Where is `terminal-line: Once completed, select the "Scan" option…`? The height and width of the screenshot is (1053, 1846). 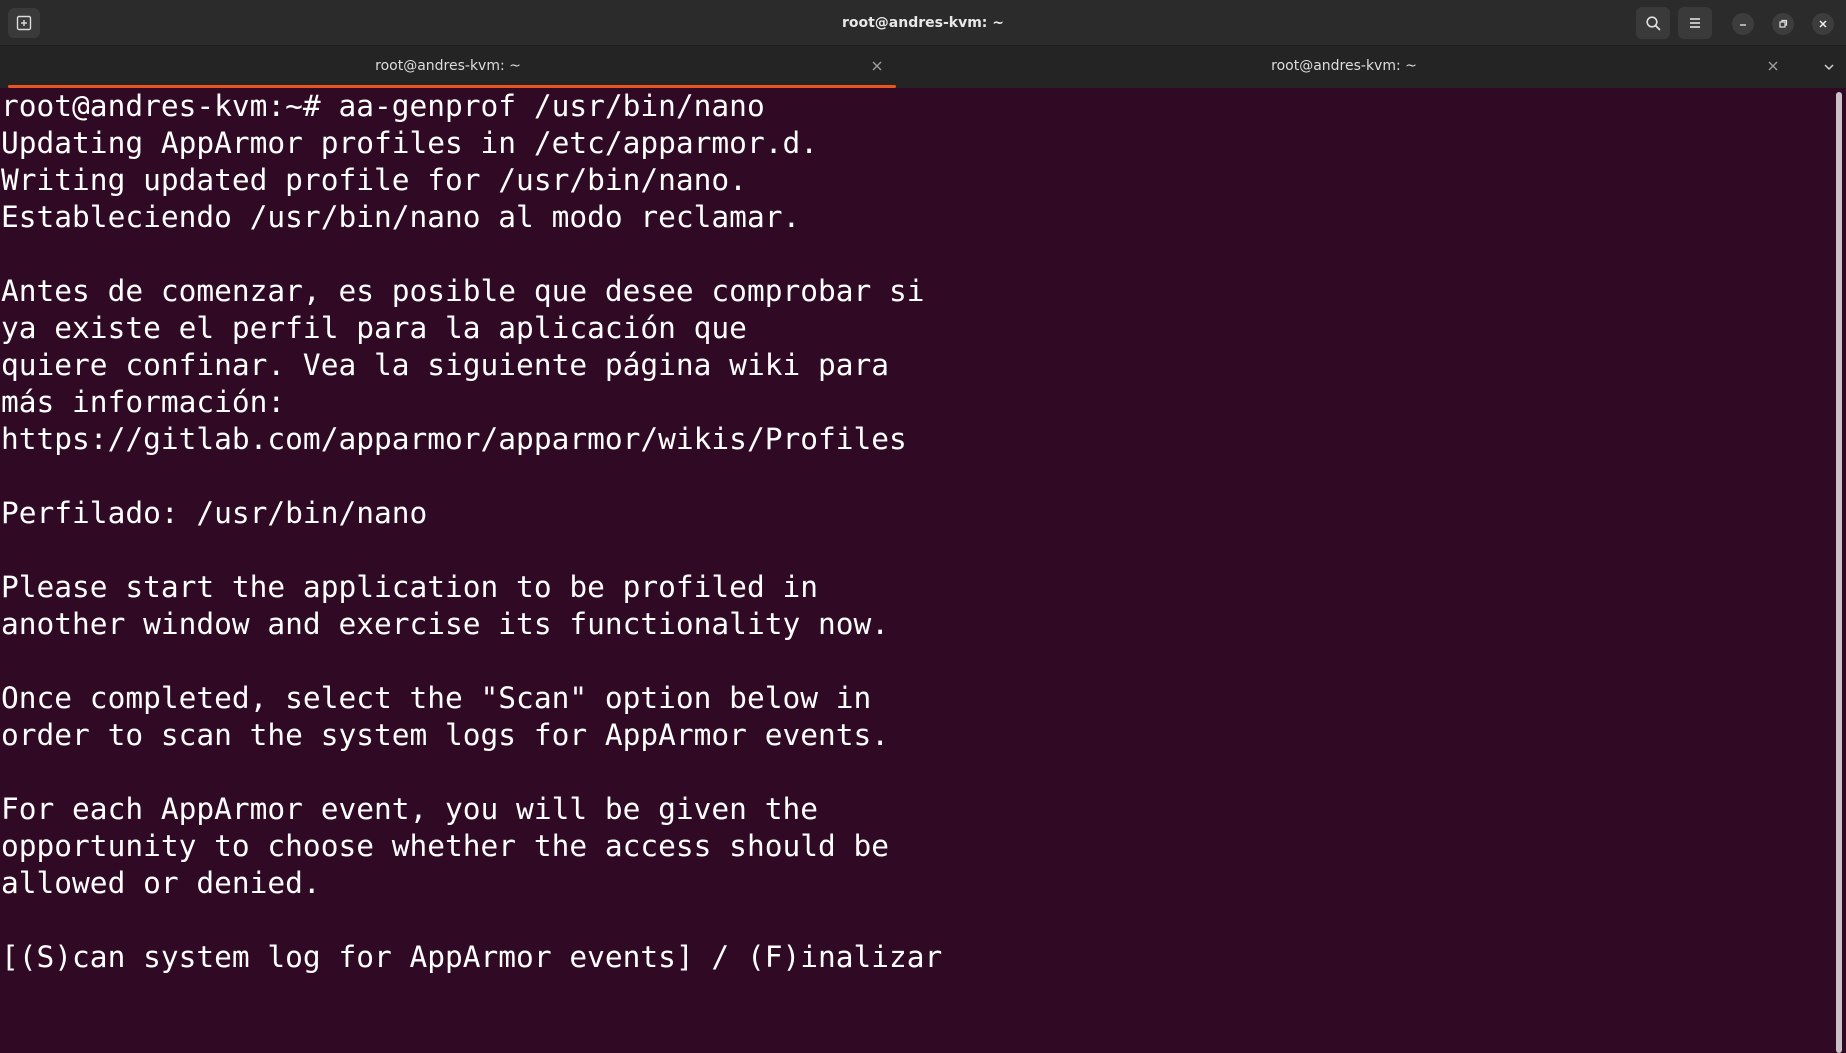 terminal-line: Once completed, select the "Scan" option… is located at coordinates (436, 698).